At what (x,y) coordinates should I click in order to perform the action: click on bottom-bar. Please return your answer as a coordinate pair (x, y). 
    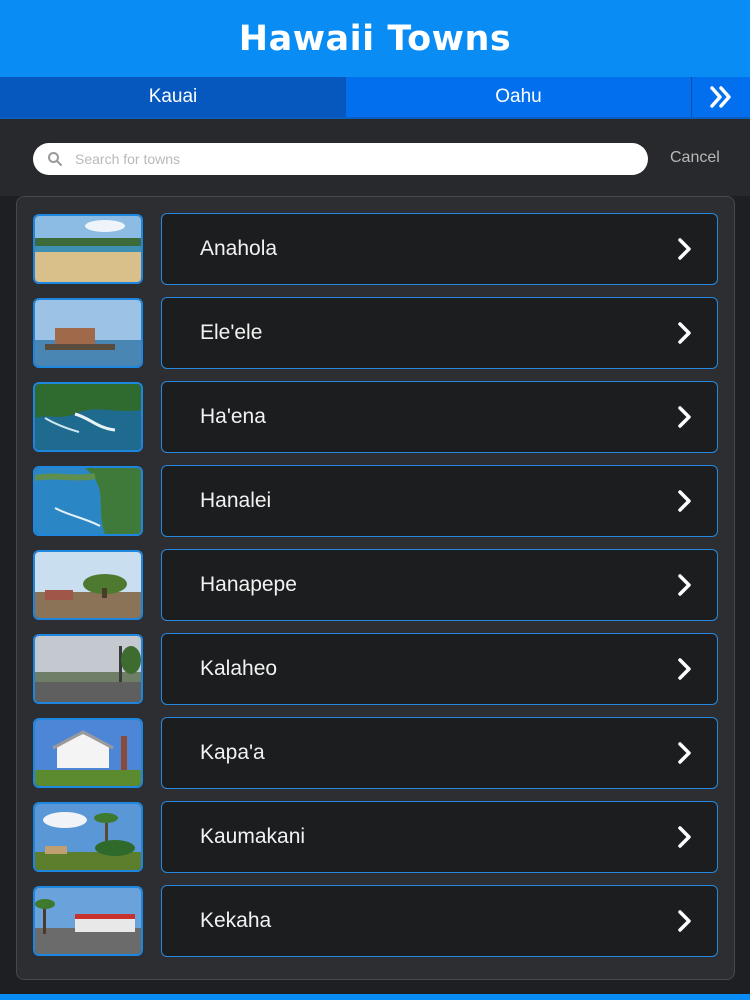
    Looking at the image, I should click on (375, 997).